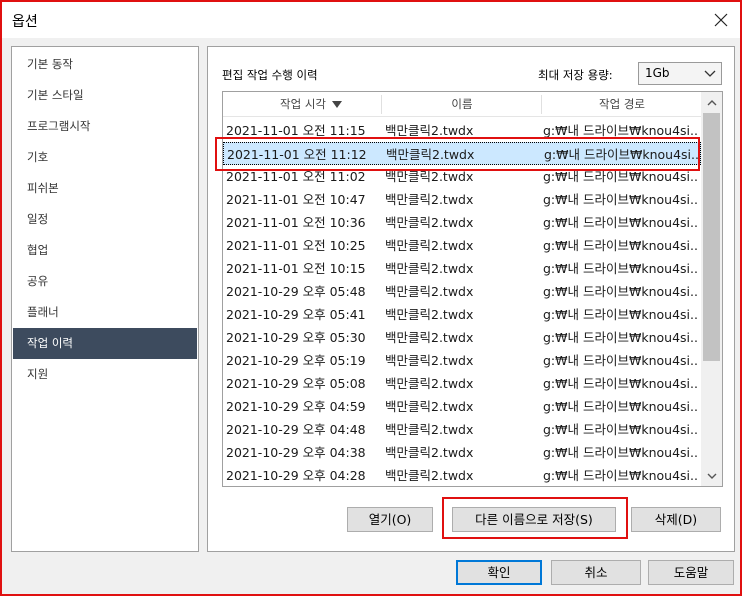  I want to click on cancel-button: 취소, so click(596, 572).